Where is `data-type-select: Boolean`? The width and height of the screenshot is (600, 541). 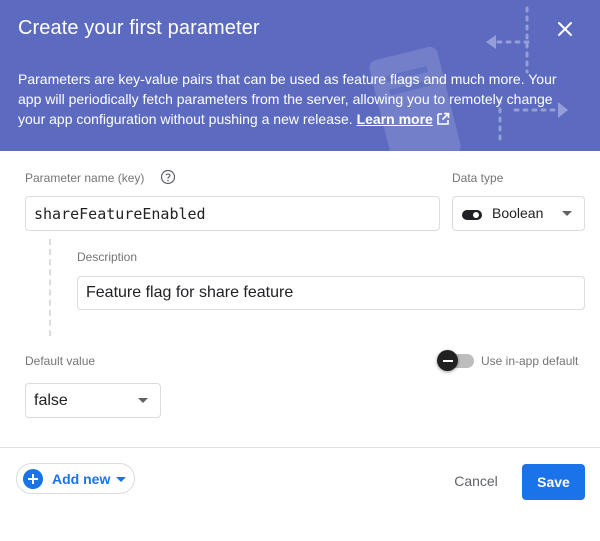
data-type-select: Boolean is located at coordinates (518, 213).